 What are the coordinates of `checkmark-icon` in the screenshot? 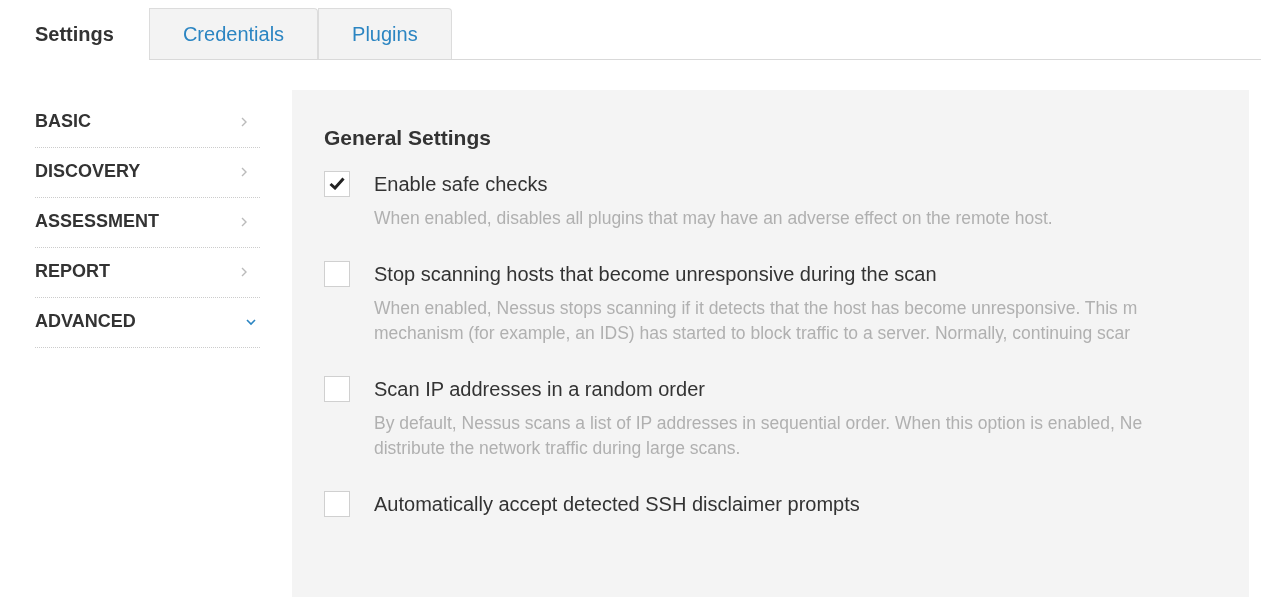 It's located at (337, 183).